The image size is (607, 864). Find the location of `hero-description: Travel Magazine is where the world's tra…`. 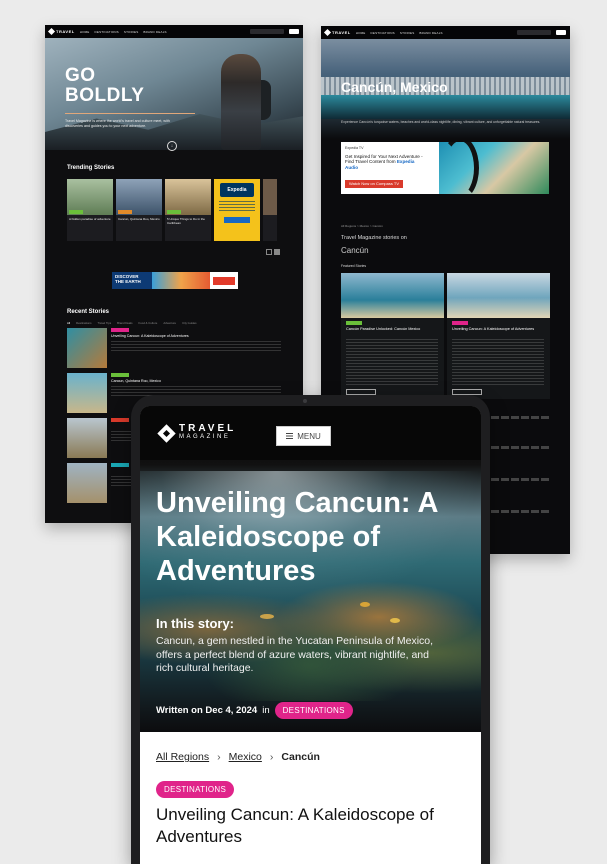

hero-description: Travel Magazine is where the world's tra… is located at coordinates (117, 123).